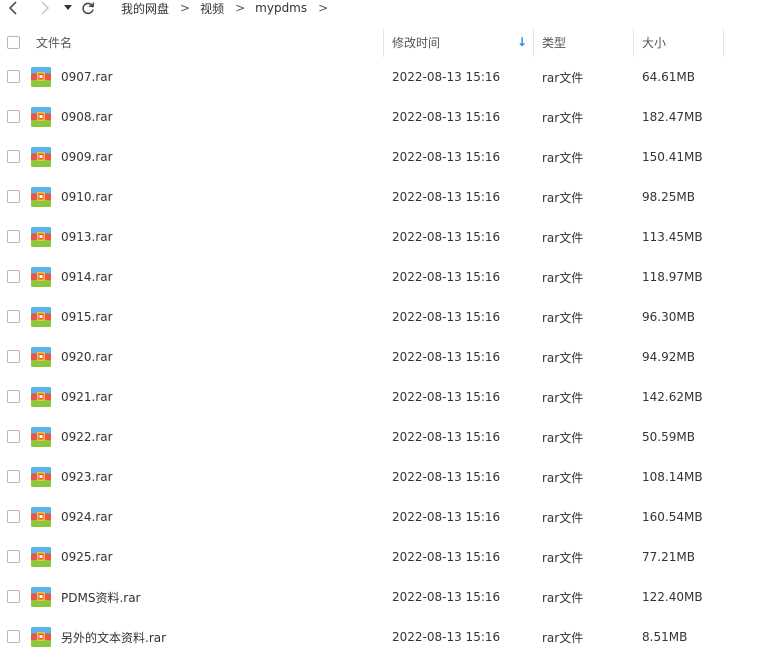 Image resolution: width=784 pixels, height=669 pixels. What do you see at coordinates (392, 117) in the screenshot?
I see `file-row: 0908.rar 2022-08-13 15:16 rar文件 182.47MB` at bounding box center [392, 117].